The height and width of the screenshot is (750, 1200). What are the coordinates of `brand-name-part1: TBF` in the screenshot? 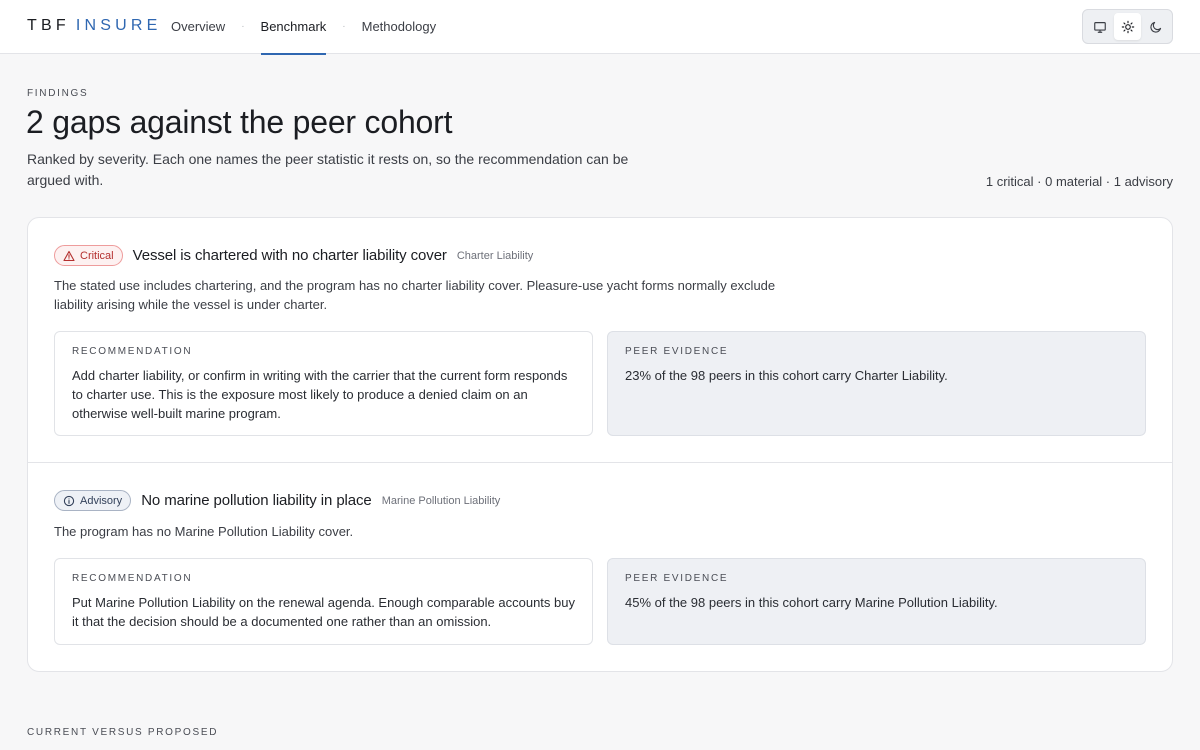 It's located at (48, 25).